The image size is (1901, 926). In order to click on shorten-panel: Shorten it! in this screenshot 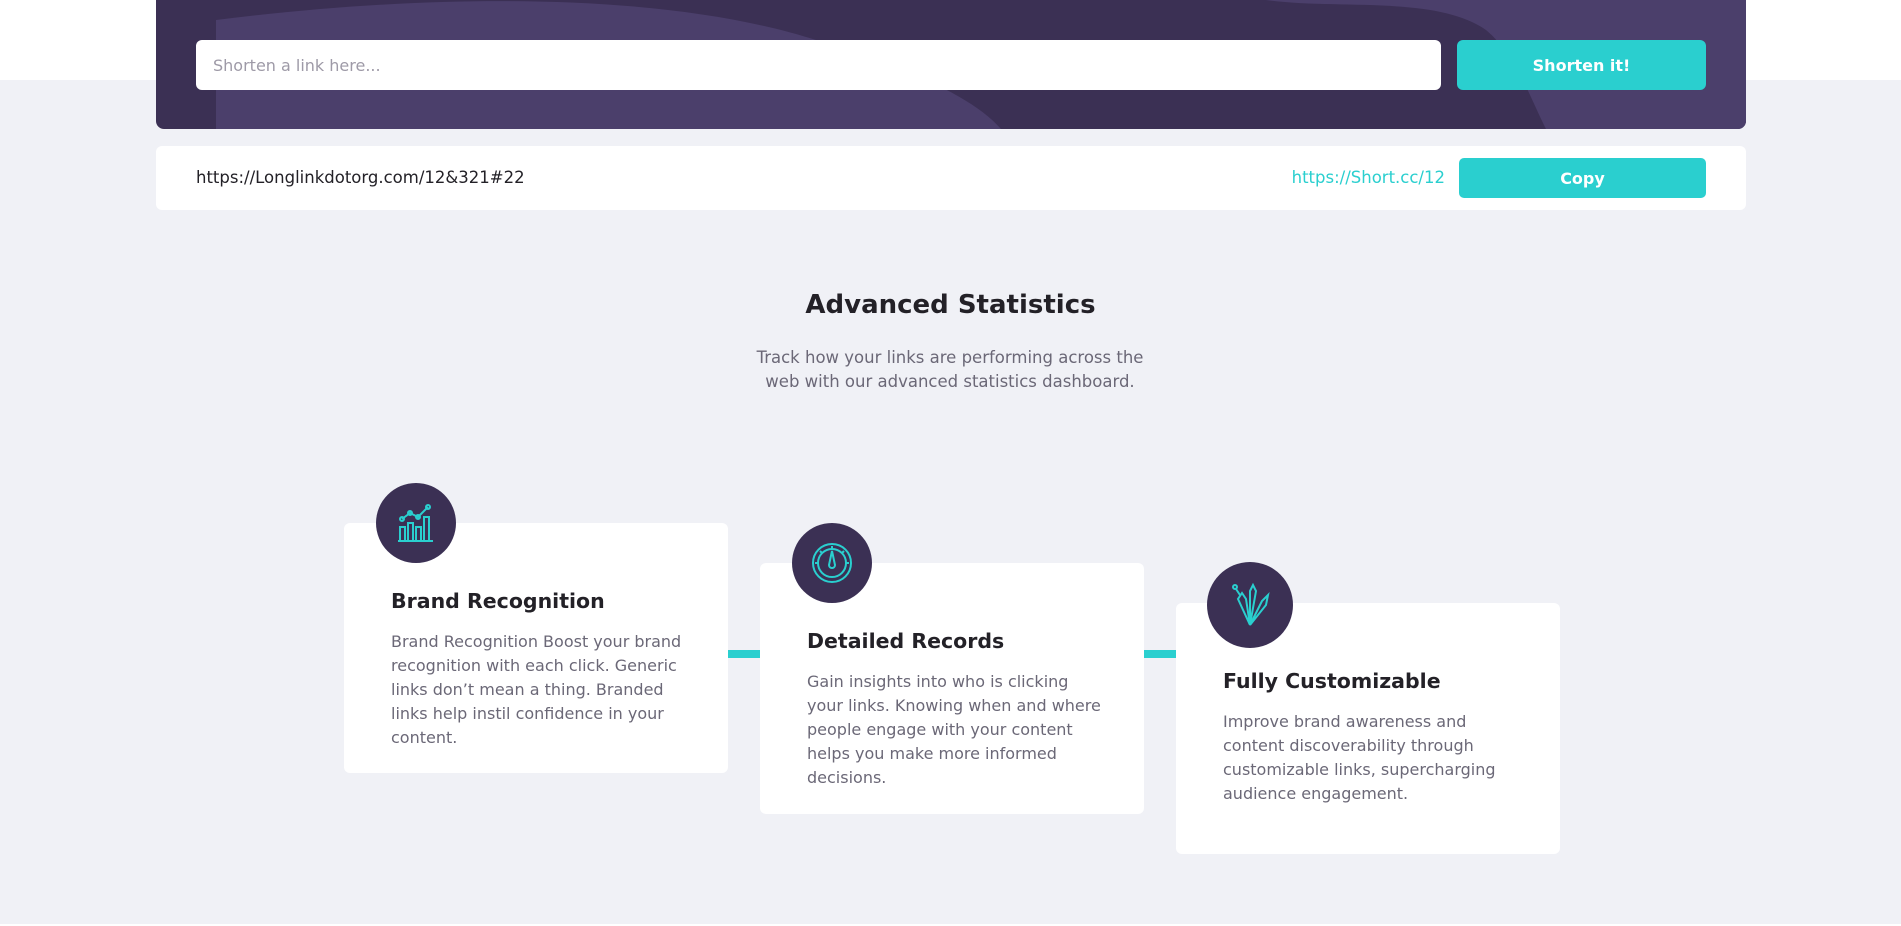, I will do `click(951, 64)`.